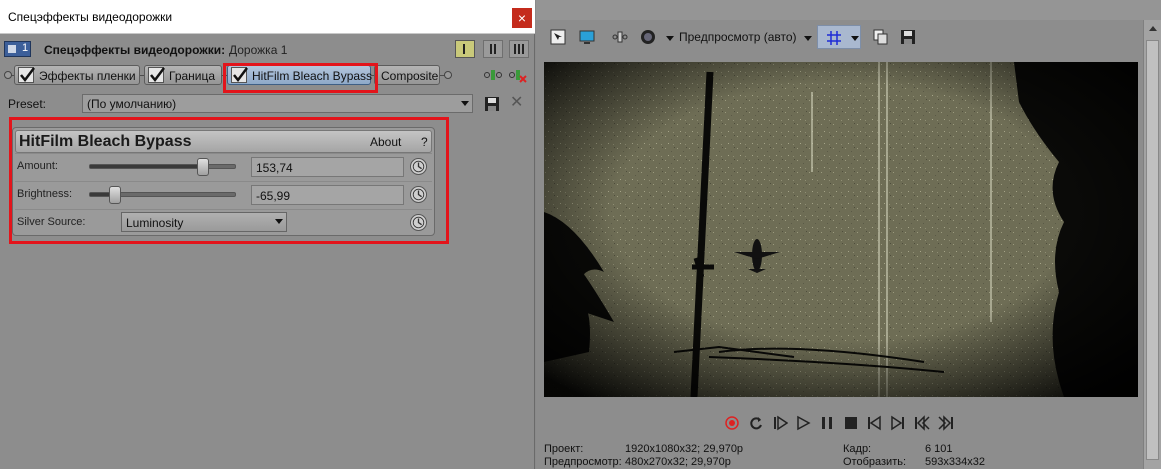 Image resolution: width=1161 pixels, height=469 pixels. I want to click on preset-dropdown: (По умолчанию), so click(277, 103).